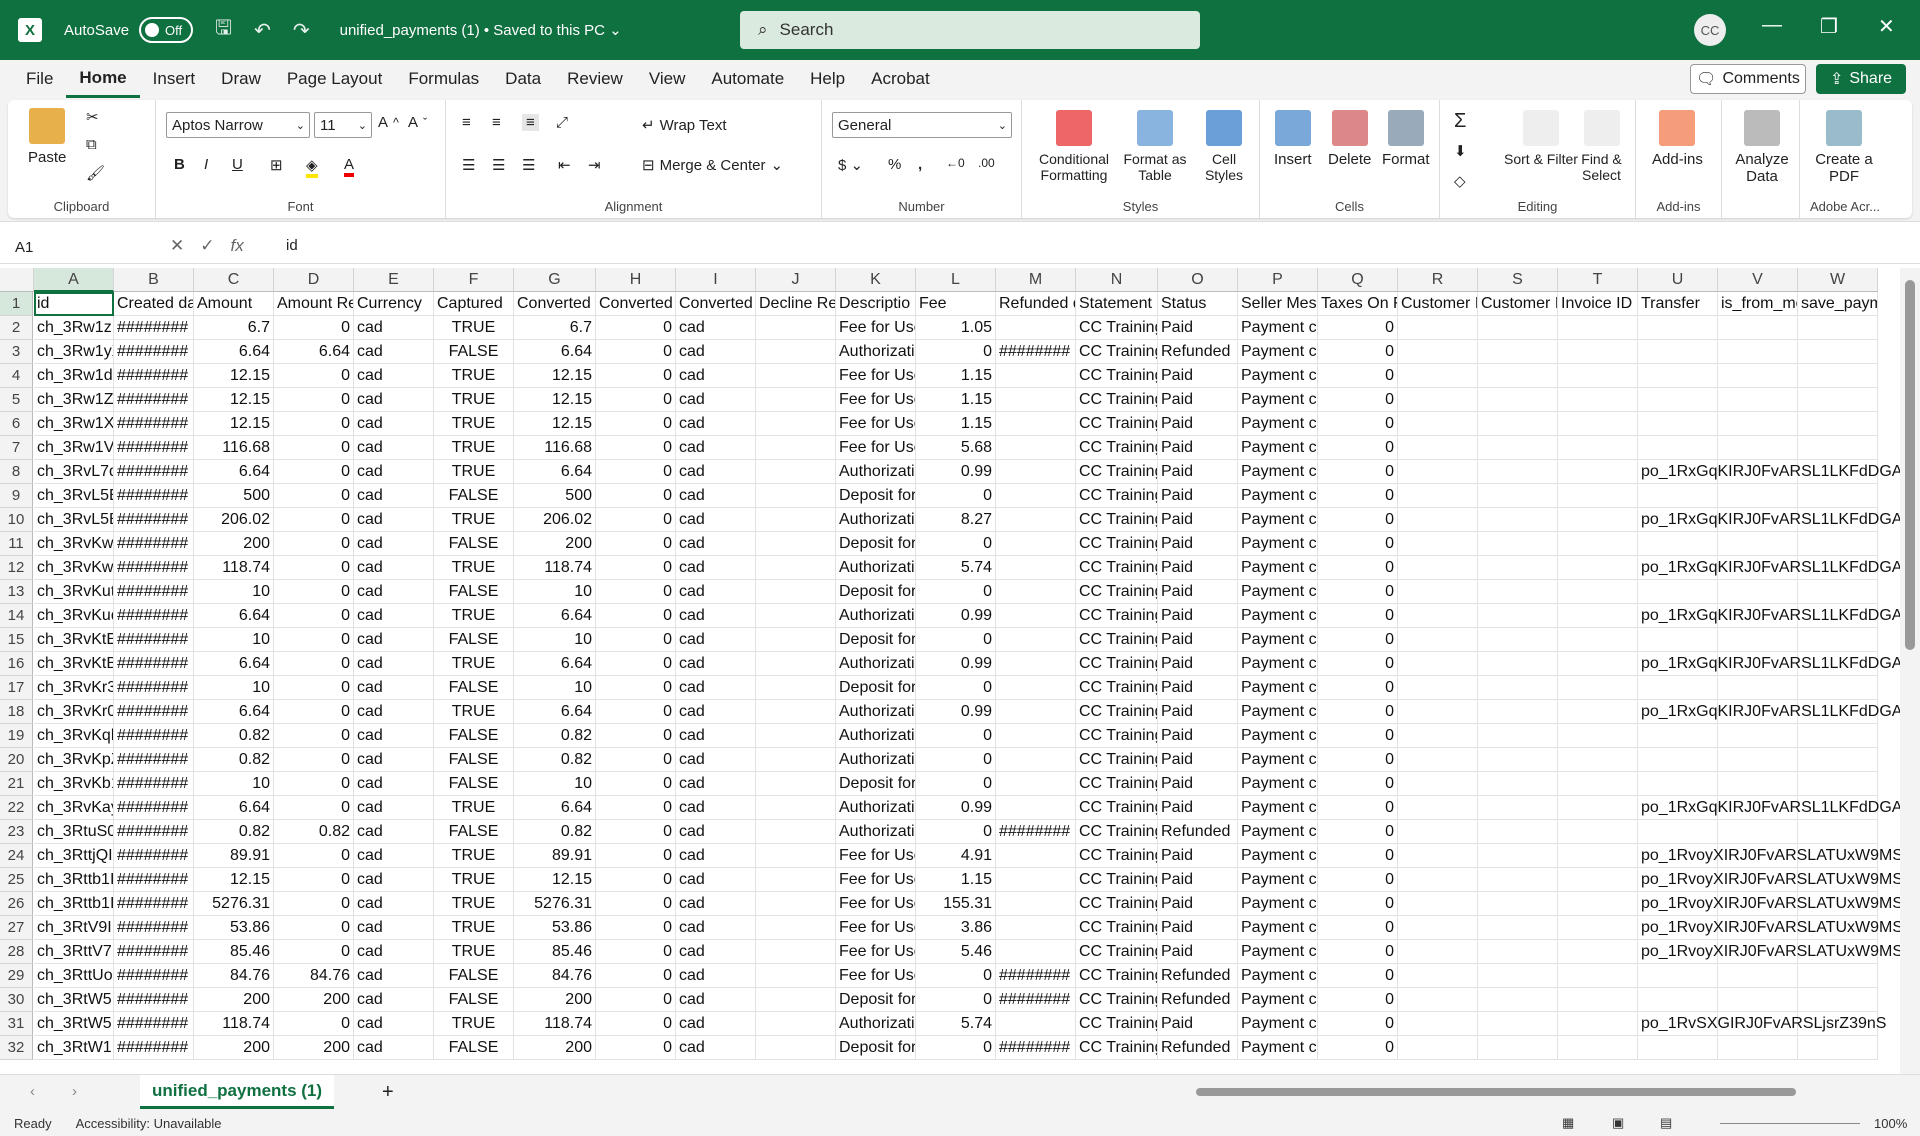 Image resolution: width=1920 pixels, height=1136 pixels. What do you see at coordinates (237, 164) in the screenshot?
I see `underline-icon: U` at bounding box center [237, 164].